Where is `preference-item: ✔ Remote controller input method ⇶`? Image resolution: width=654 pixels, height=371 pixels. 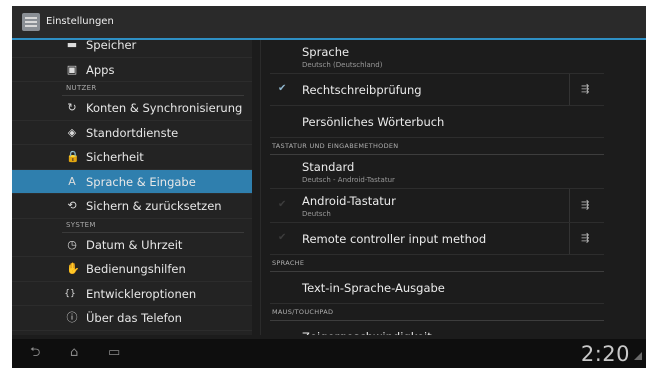
preference-item: ✔ Remote controller input method ⇶ is located at coordinates (437, 239).